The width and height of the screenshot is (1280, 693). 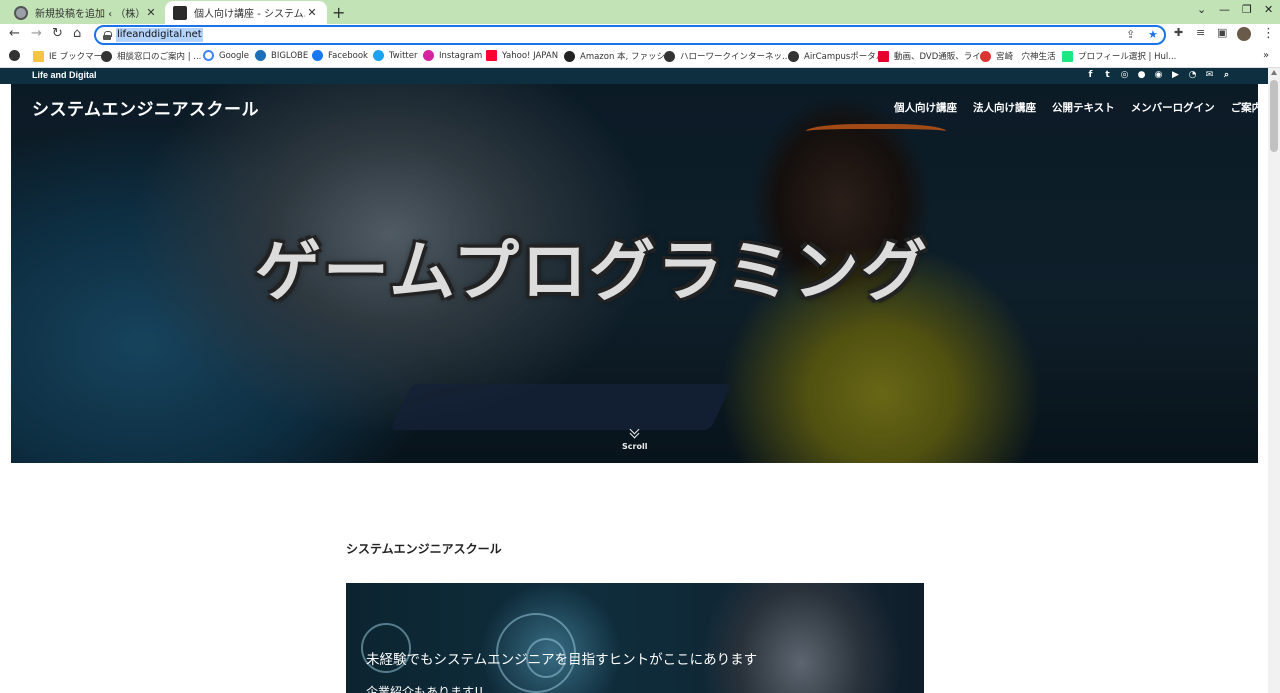 What do you see at coordinates (208, 55) in the screenshot?
I see `google-icon` at bounding box center [208, 55].